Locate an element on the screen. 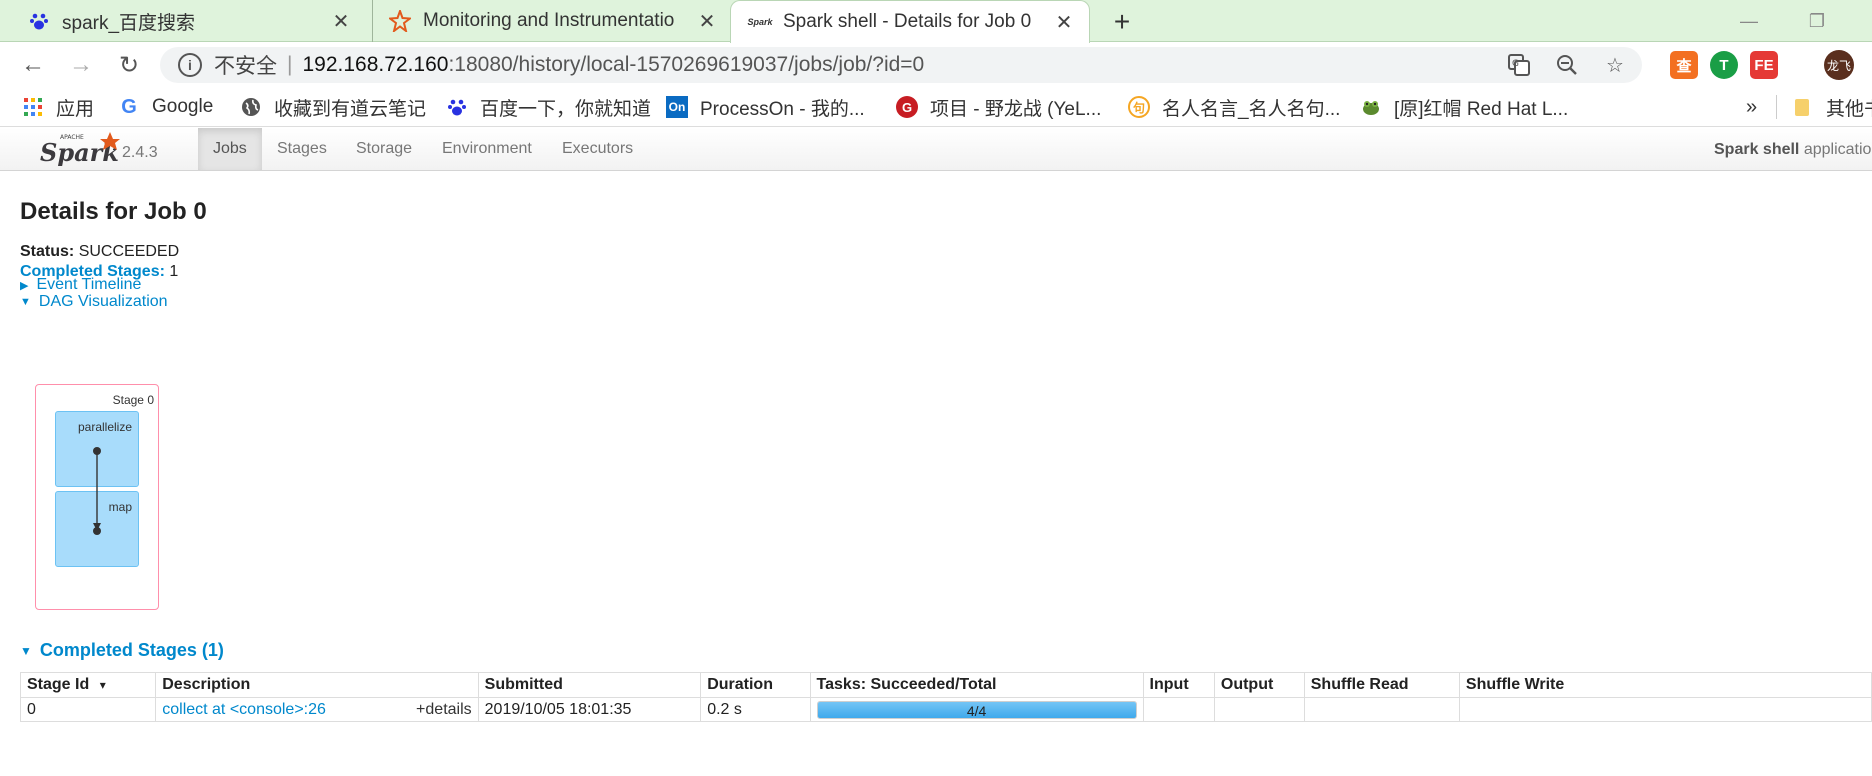 This screenshot has height=776, width=1872. dag-edge-end-dot is located at coordinates (97, 531).